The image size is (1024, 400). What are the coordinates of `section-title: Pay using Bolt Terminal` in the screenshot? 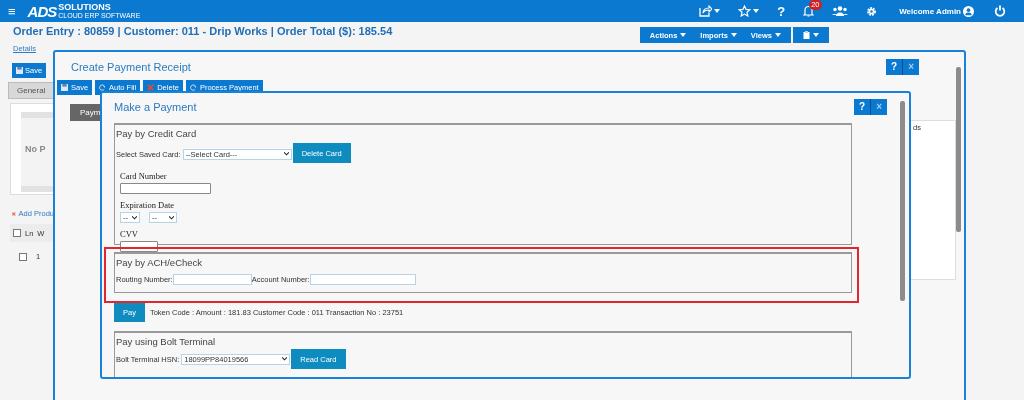 It's located at (166, 341).